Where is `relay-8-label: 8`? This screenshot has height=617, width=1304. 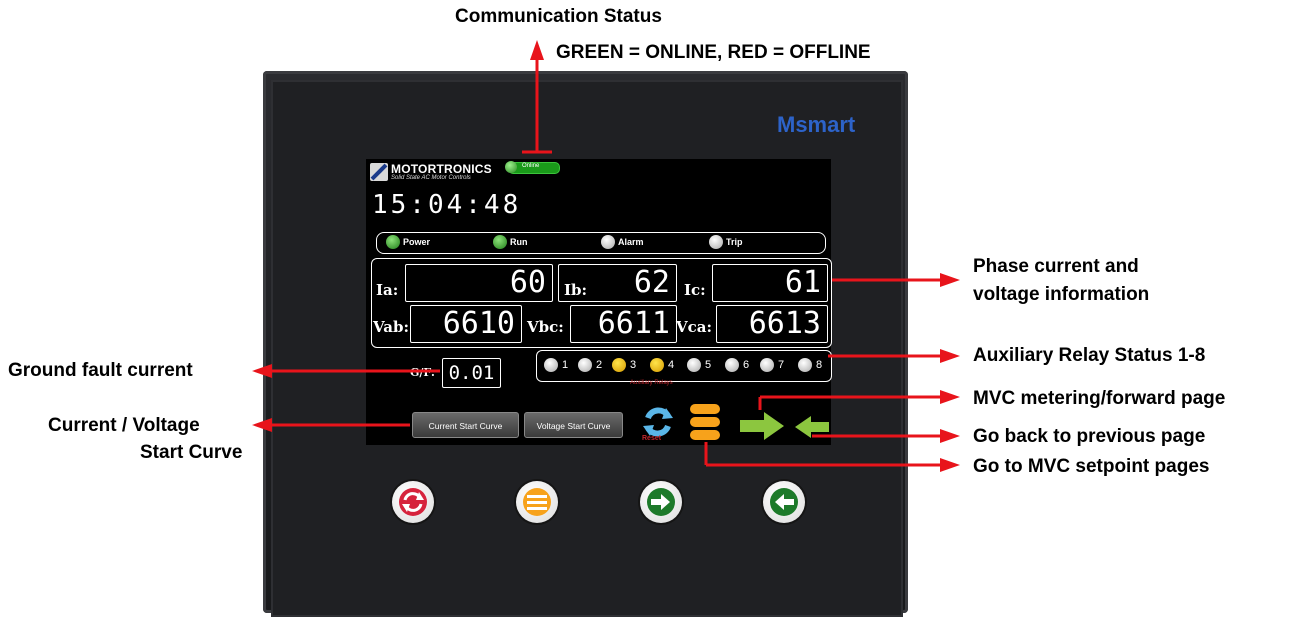
relay-8-label: 8 is located at coordinates (819, 365).